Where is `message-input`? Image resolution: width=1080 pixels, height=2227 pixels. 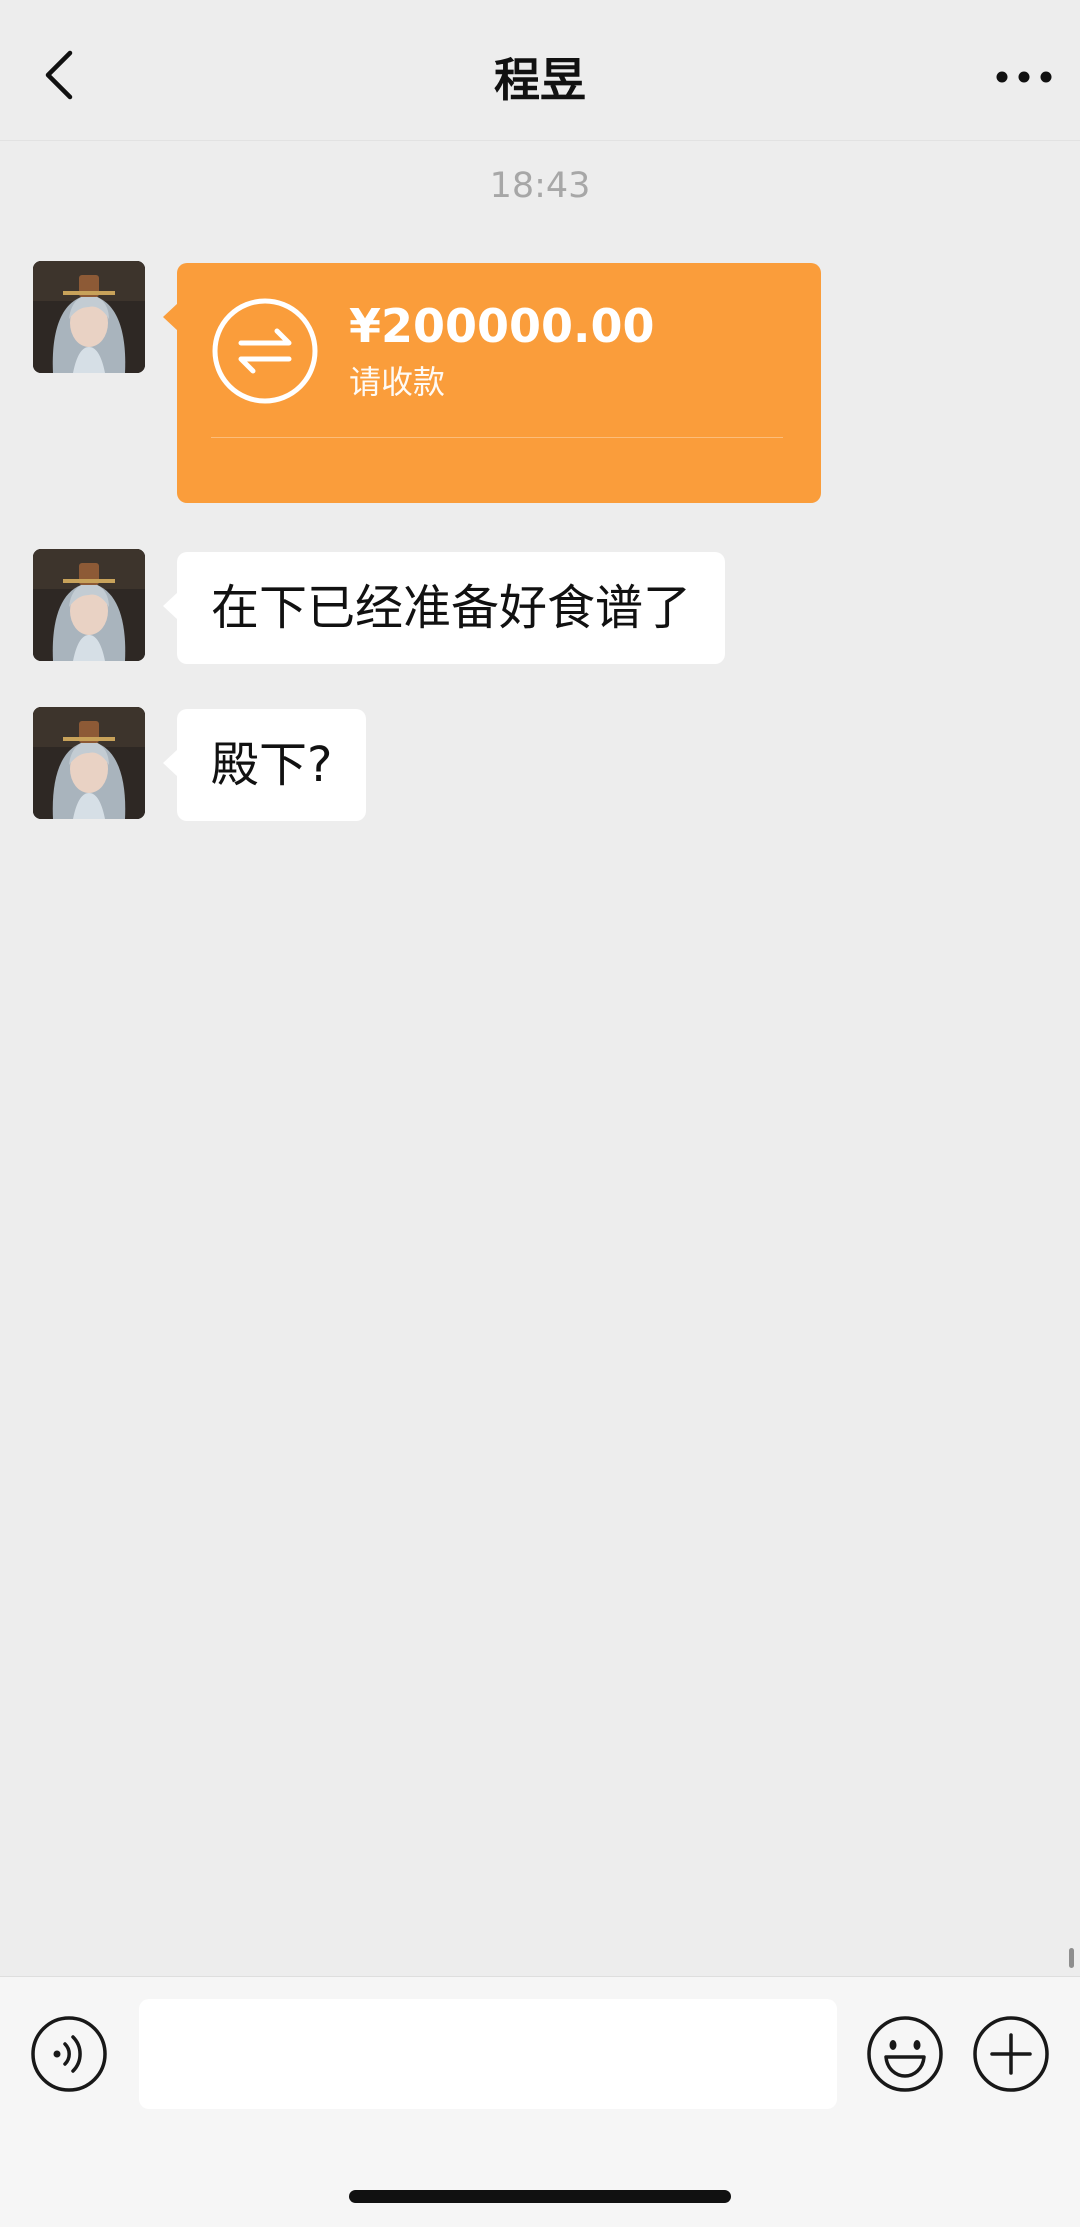 message-input is located at coordinates (488, 2054).